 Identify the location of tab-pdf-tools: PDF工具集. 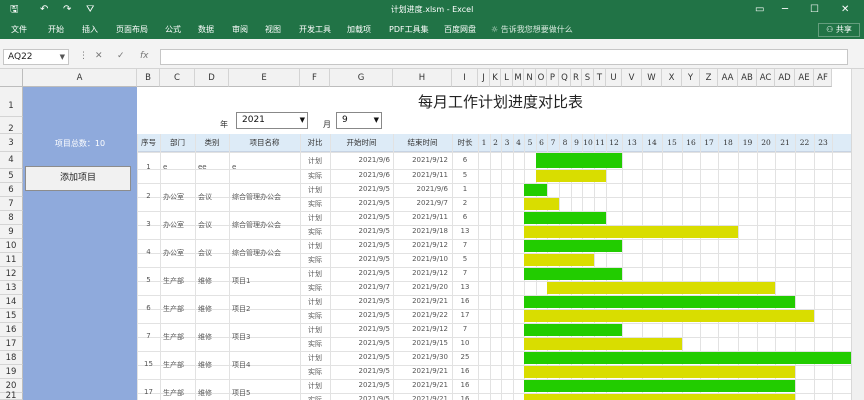
(409, 29).